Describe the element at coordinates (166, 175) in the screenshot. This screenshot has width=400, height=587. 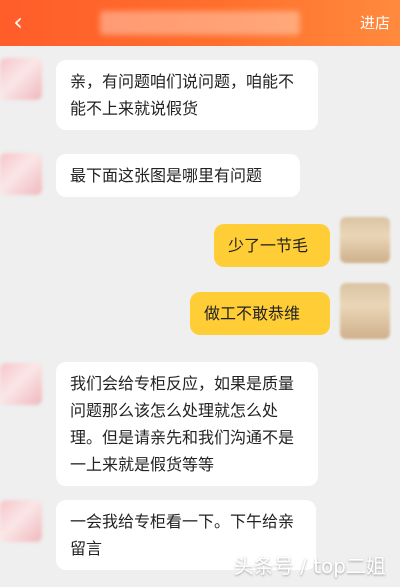
I see `message-text: 最下面这张图是哪里有问题` at that location.